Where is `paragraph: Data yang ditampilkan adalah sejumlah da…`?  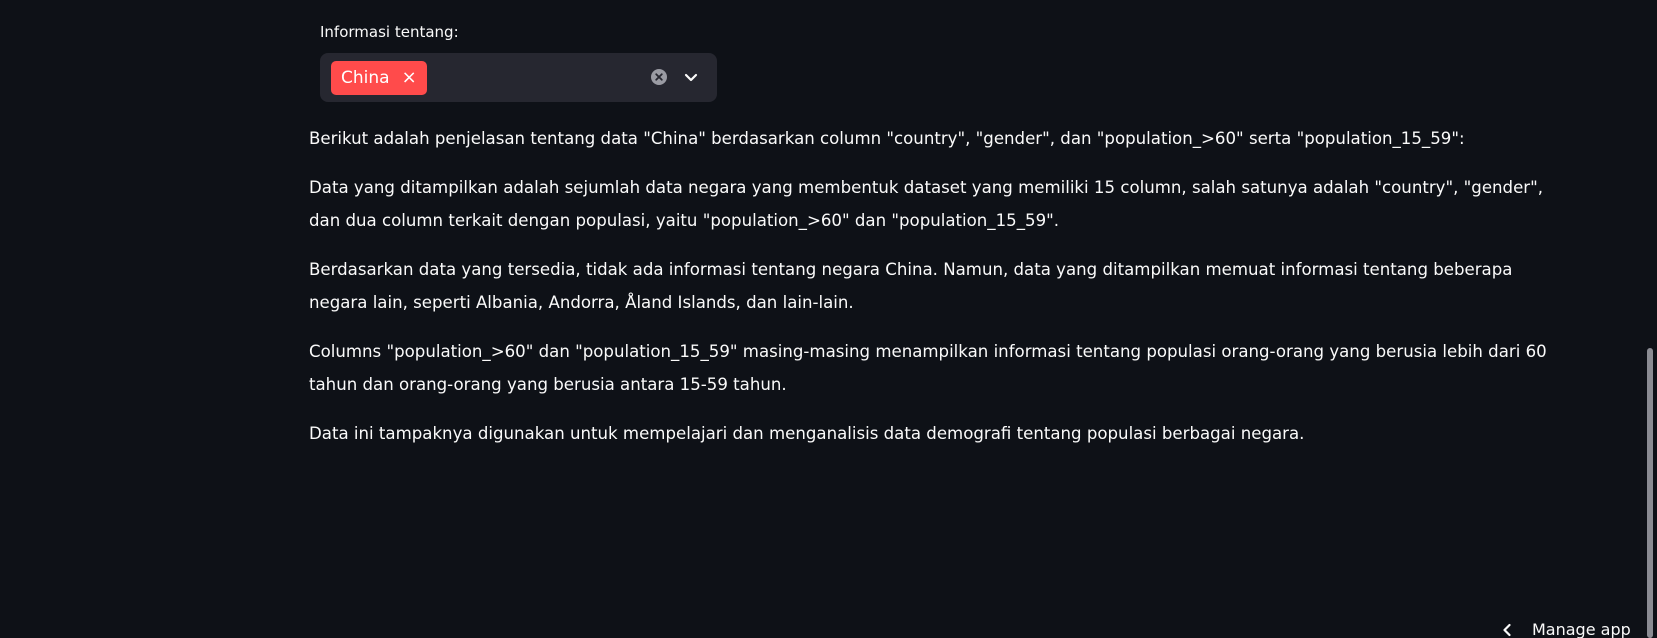
paragraph: Data yang ditampilkan adalah sejumlah da… is located at coordinates (926, 204).